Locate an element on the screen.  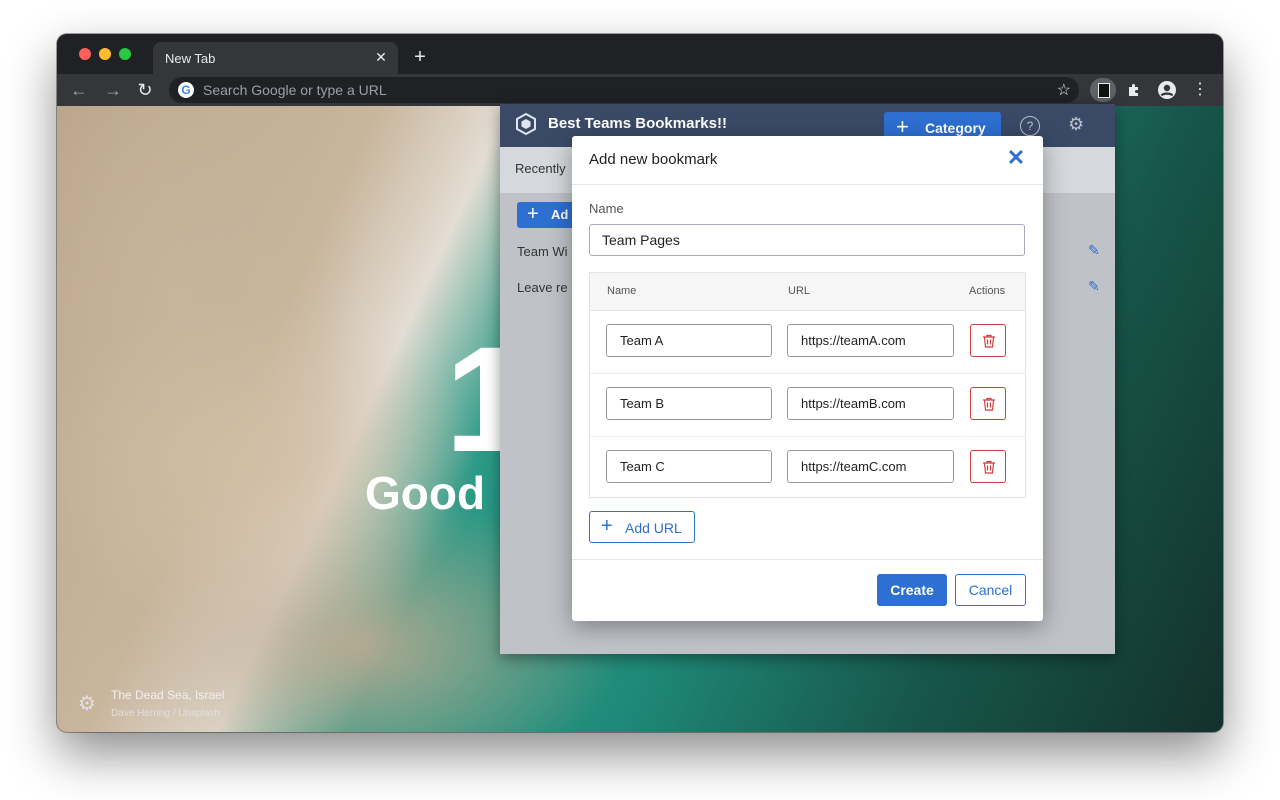
modal-title: Add new bookmark is located at coordinates (653, 159).